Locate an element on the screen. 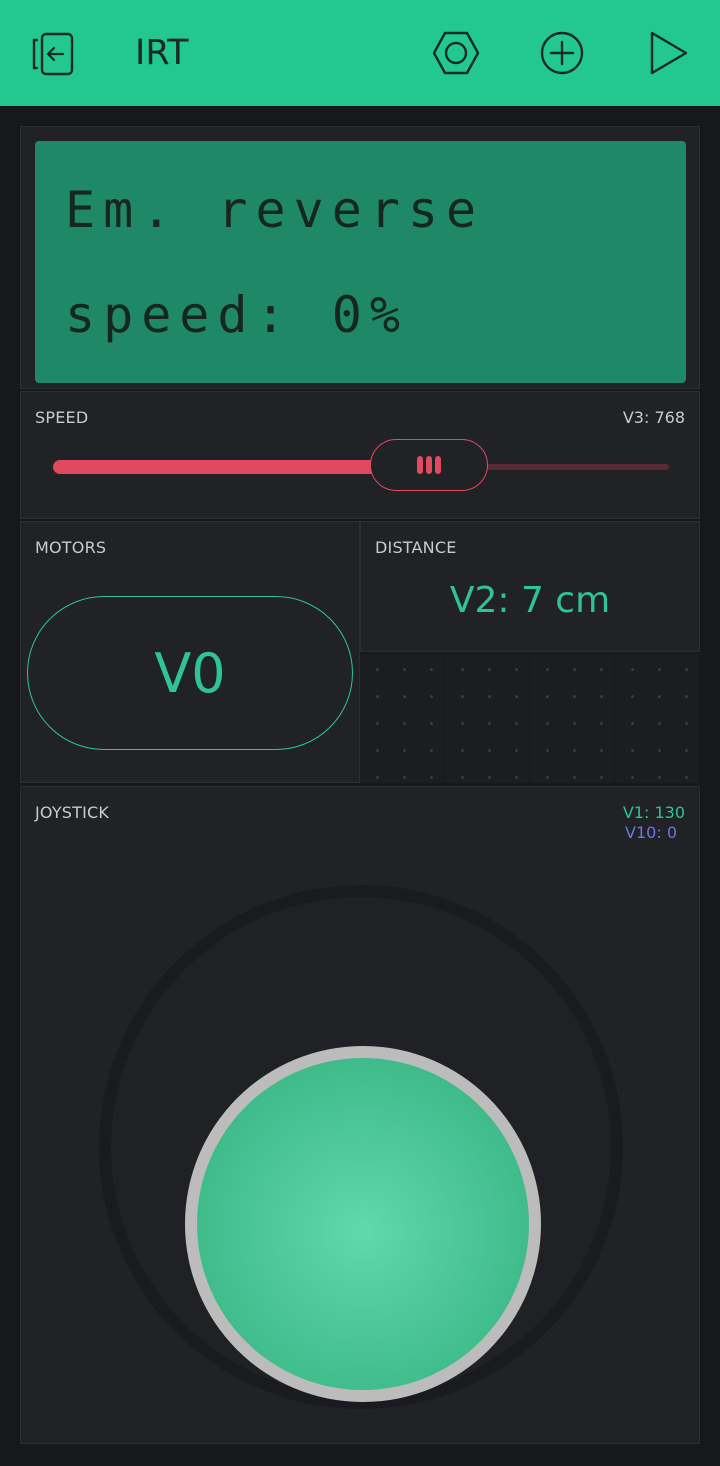 This screenshot has height=1466, width=720. speed-slider-track is located at coordinates (361, 465).